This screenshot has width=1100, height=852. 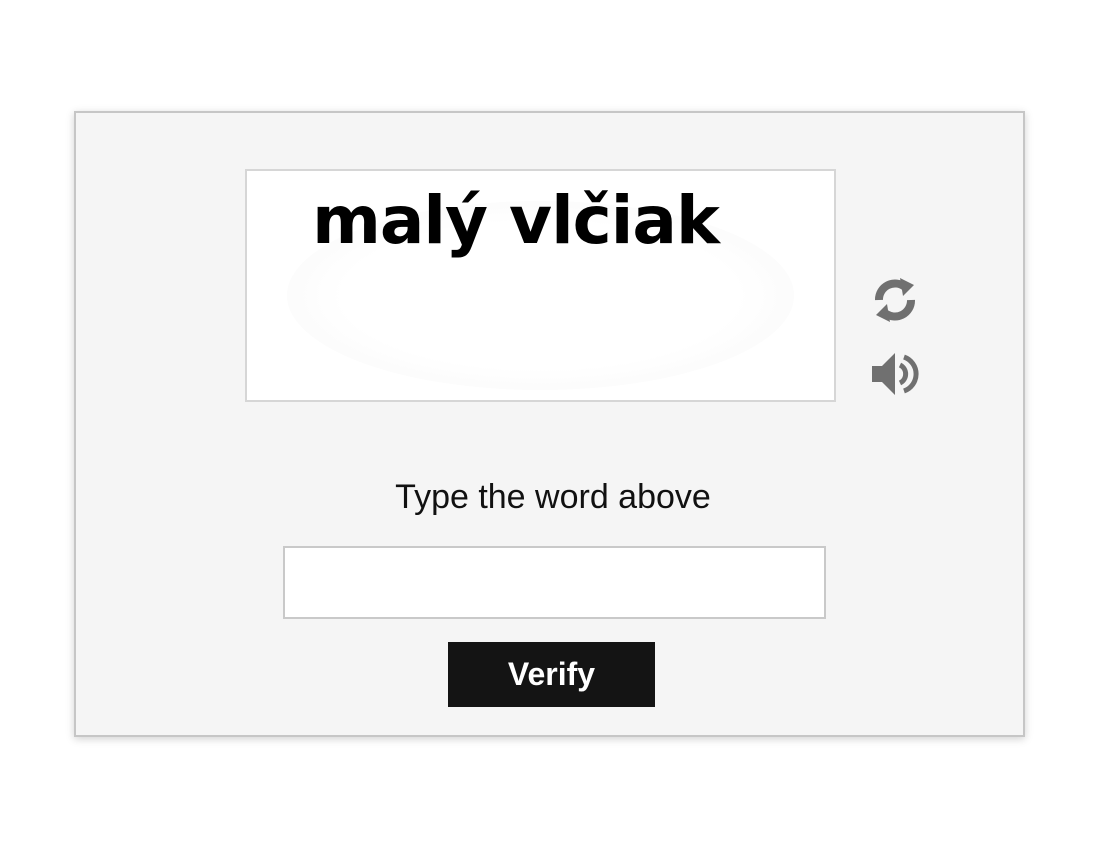 I want to click on verify-button: Verify, so click(x=551, y=674).